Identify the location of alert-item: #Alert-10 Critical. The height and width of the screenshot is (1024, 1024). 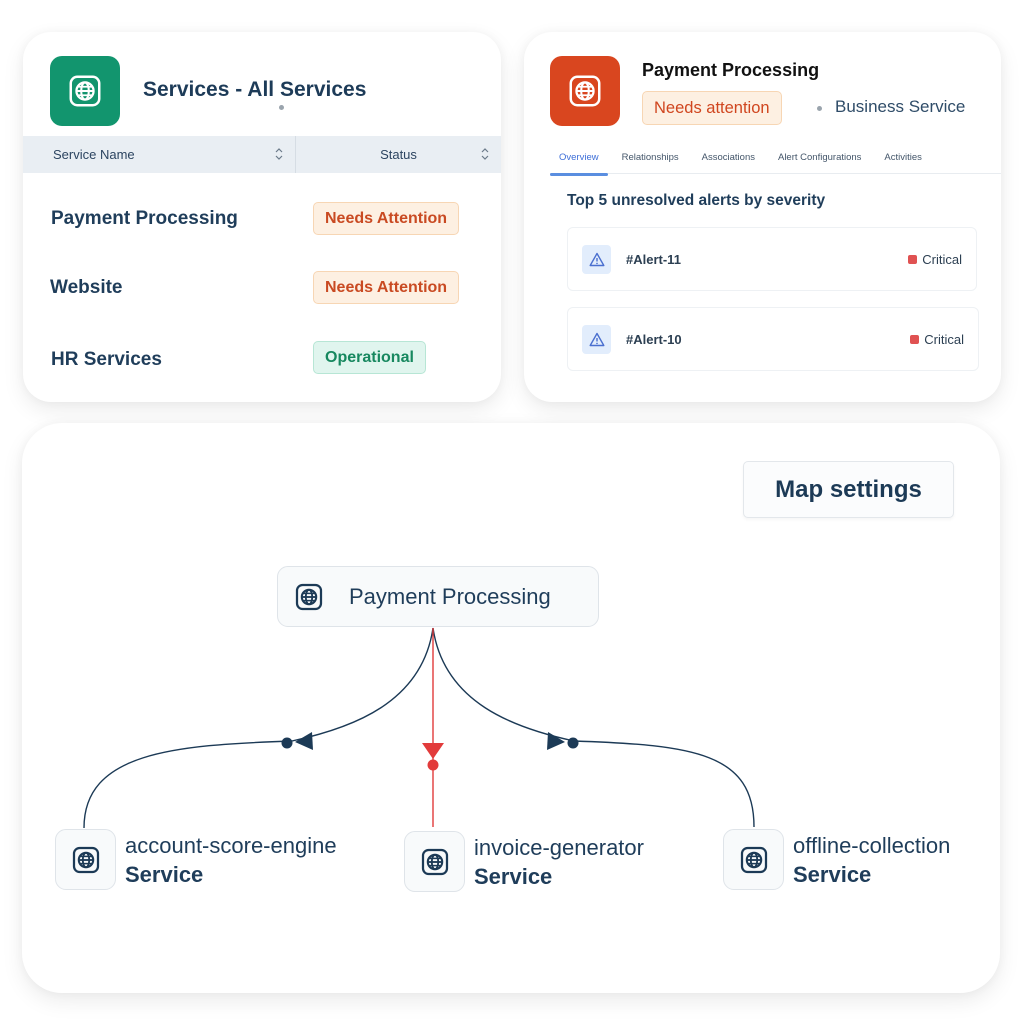
(773, 339).